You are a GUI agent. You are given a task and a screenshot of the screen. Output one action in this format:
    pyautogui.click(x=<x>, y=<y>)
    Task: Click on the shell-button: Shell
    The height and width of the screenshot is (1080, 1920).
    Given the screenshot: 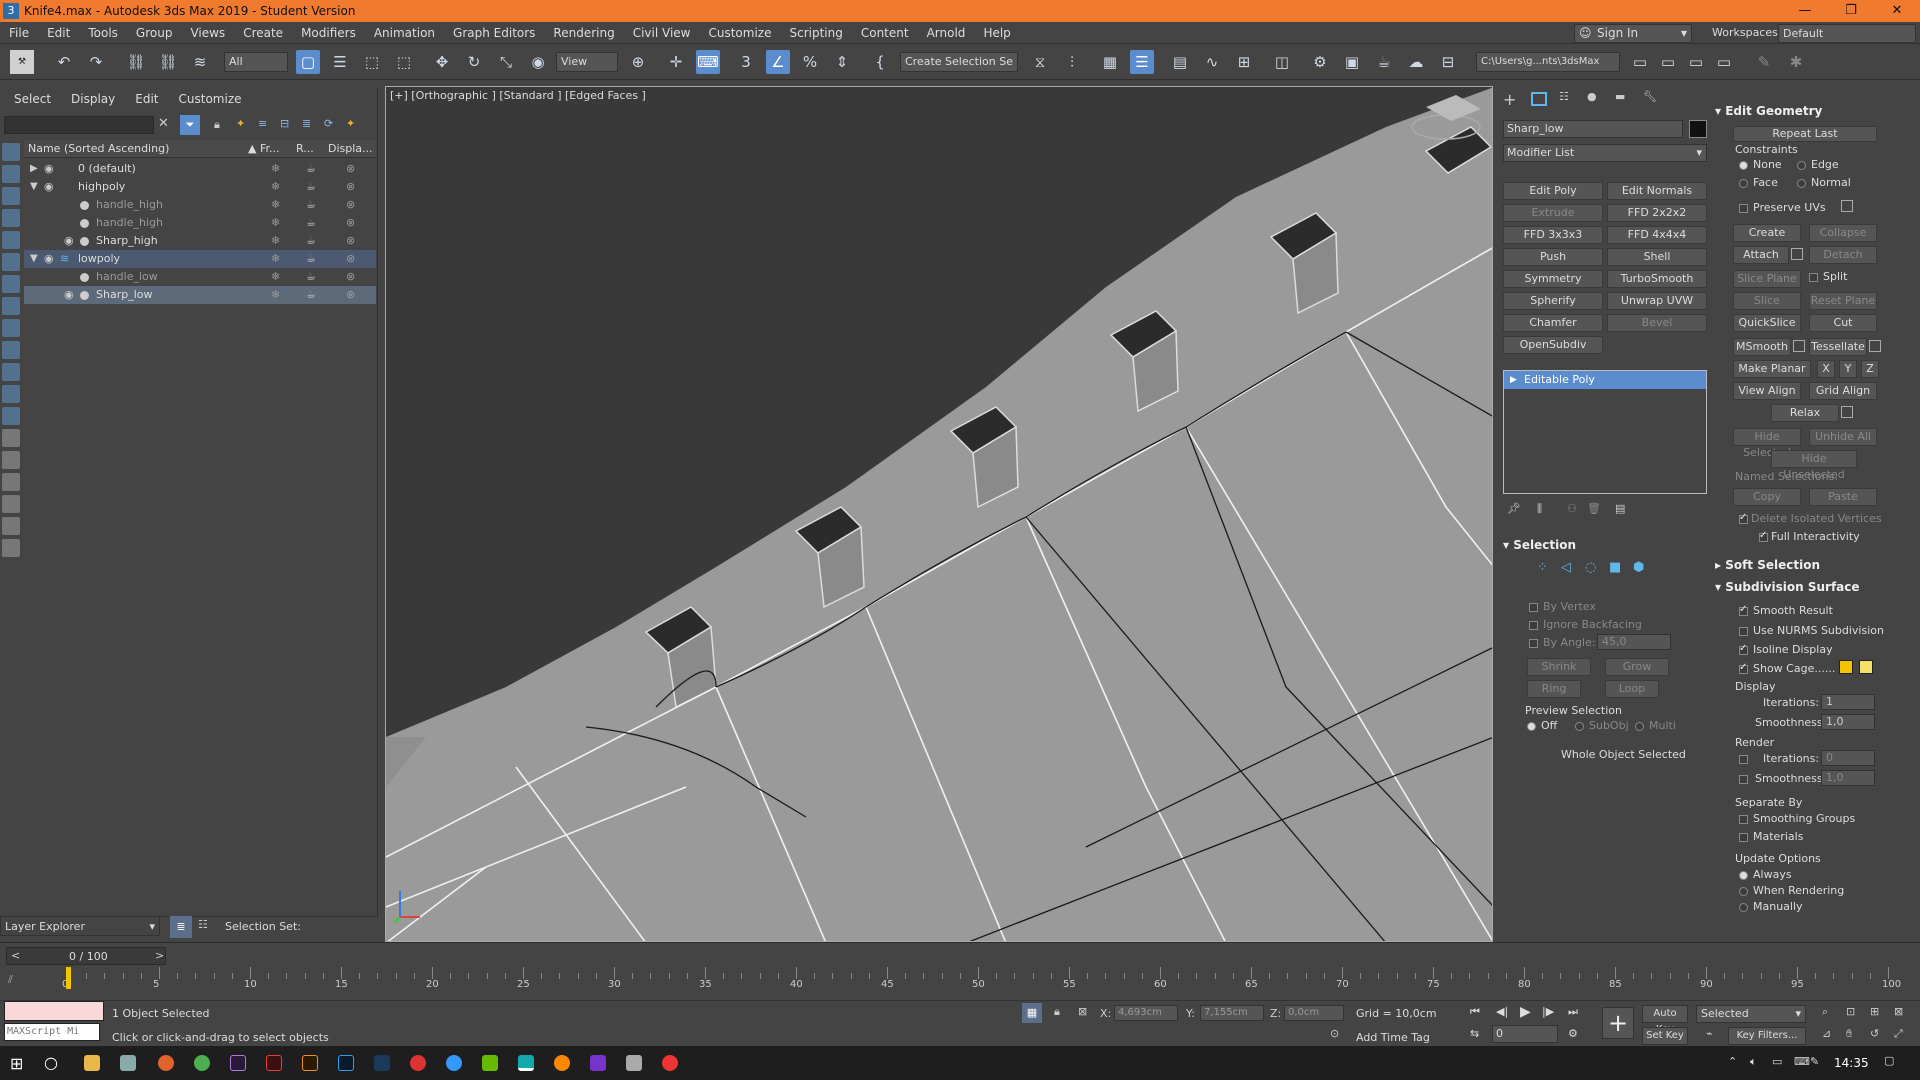 What is the action you would take?
    pyautogui.click(x=1657, y=257)
    